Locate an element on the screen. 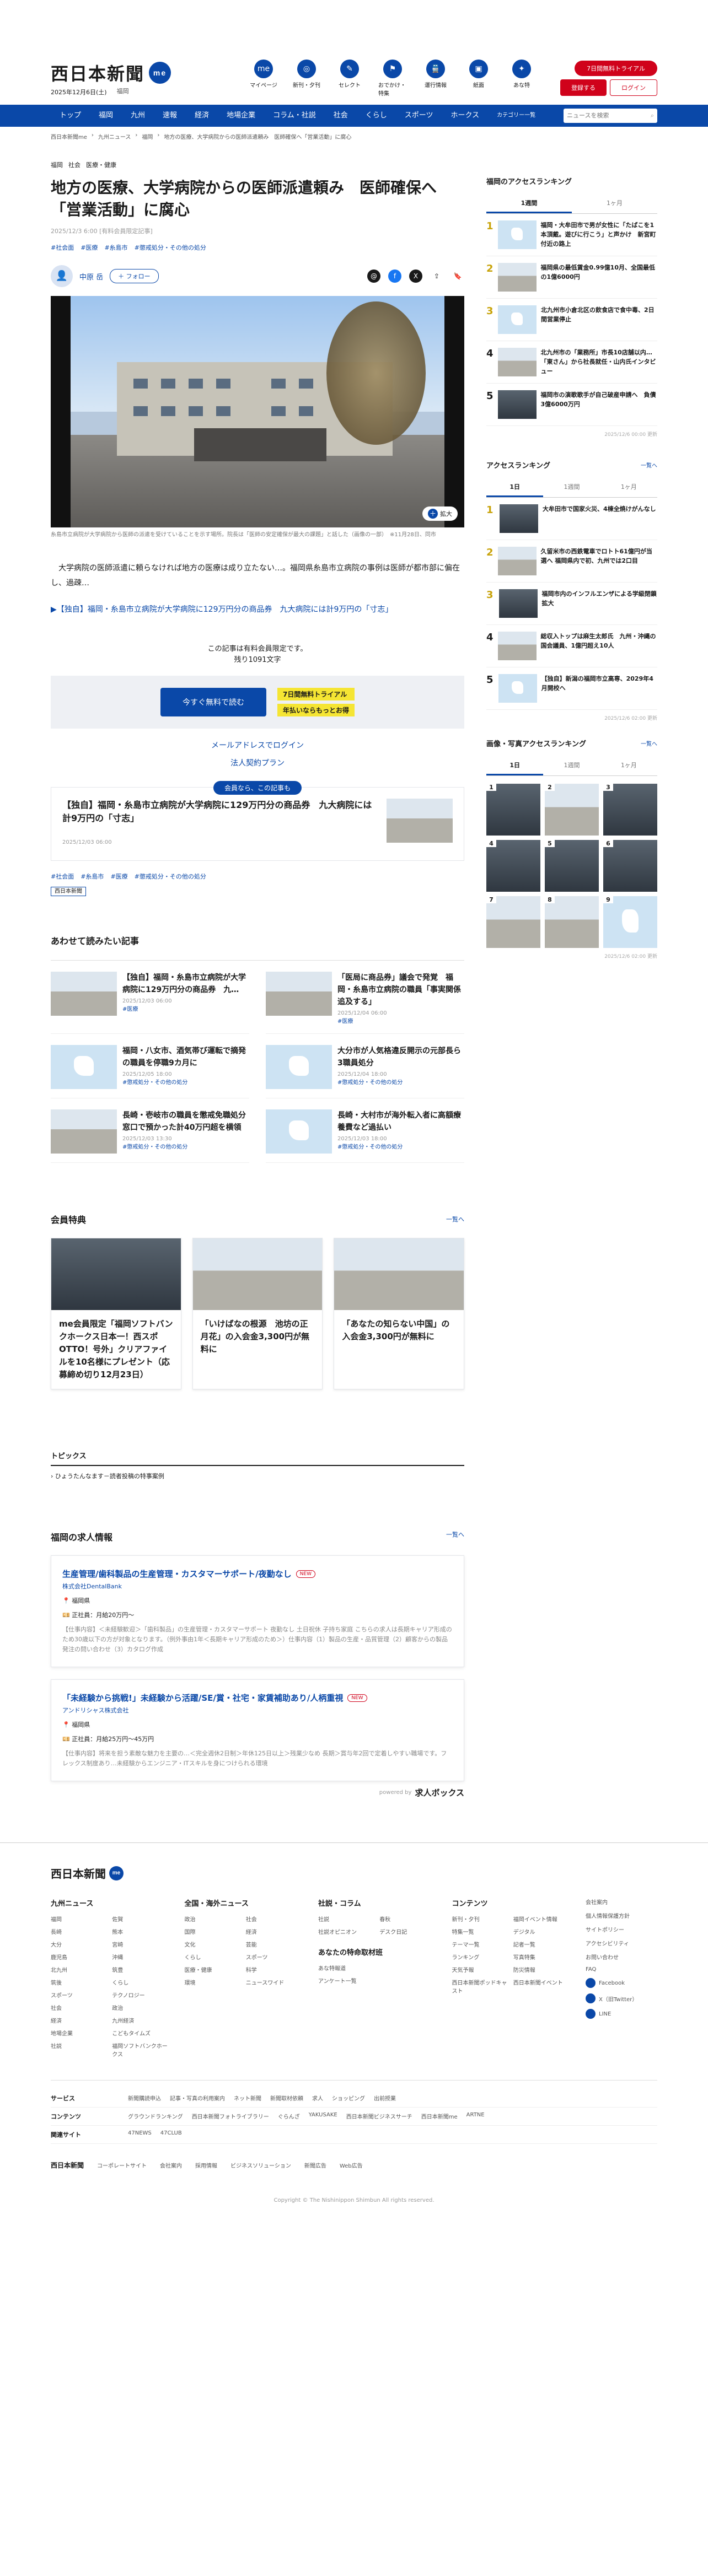 The width and height of the screenshot is (708, 2576). header-nav-item: me マイページ is located at coordinates (263, 78).